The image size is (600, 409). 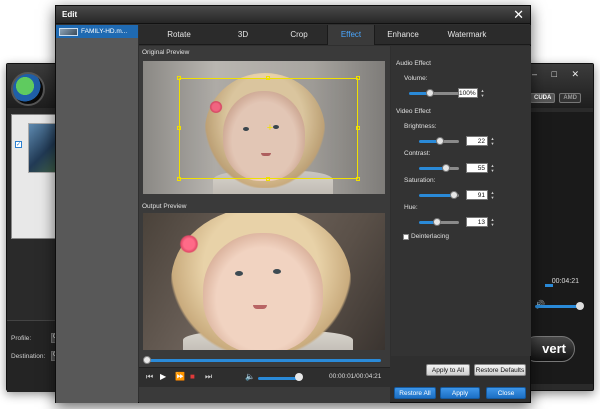 I want to click on saturation-spinner-icon: ▲ ▼, so click(x=492, y=195).